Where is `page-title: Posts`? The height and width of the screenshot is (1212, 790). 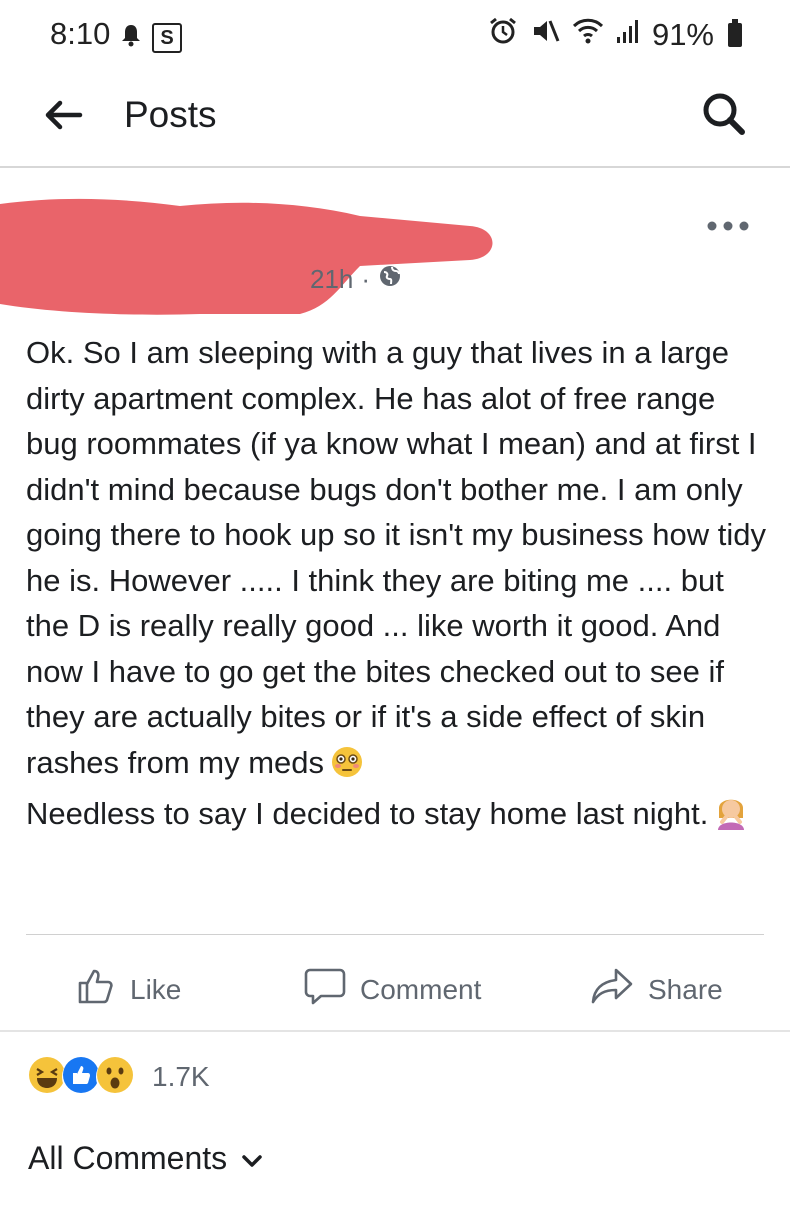 page-title: Posts is located at coordinates (170, 114).